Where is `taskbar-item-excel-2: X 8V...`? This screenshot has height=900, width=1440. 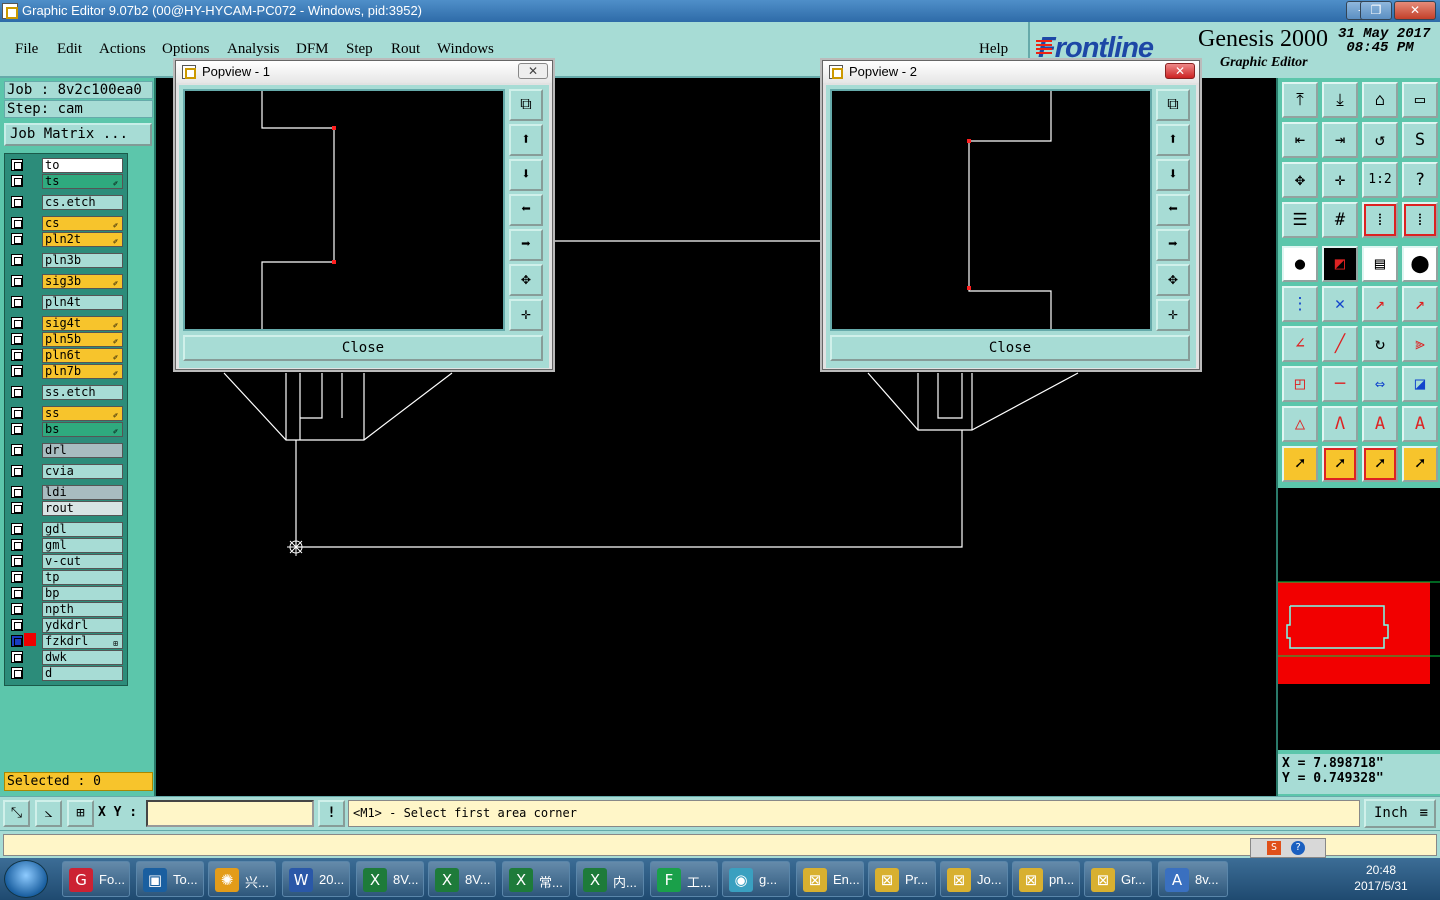
taskbar-item-excel-2: X 8V... is located at coordinates (462, 879).